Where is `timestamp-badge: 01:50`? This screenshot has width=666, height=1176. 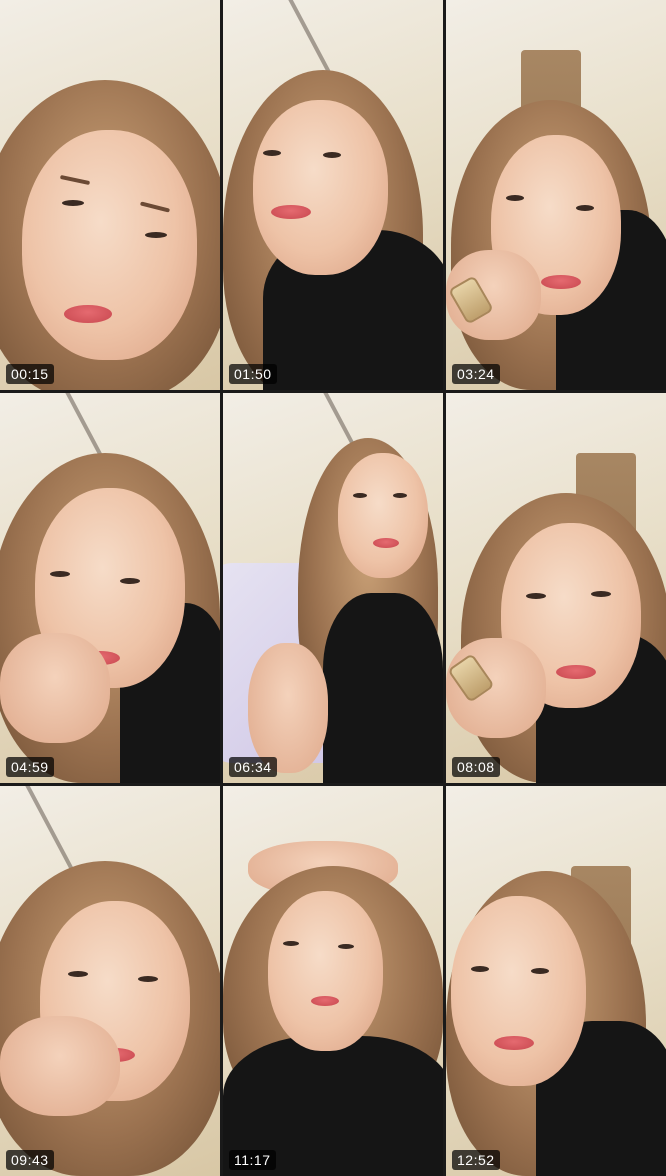 timestamp-badge: 01:50 is located at coordinates (253, 374).